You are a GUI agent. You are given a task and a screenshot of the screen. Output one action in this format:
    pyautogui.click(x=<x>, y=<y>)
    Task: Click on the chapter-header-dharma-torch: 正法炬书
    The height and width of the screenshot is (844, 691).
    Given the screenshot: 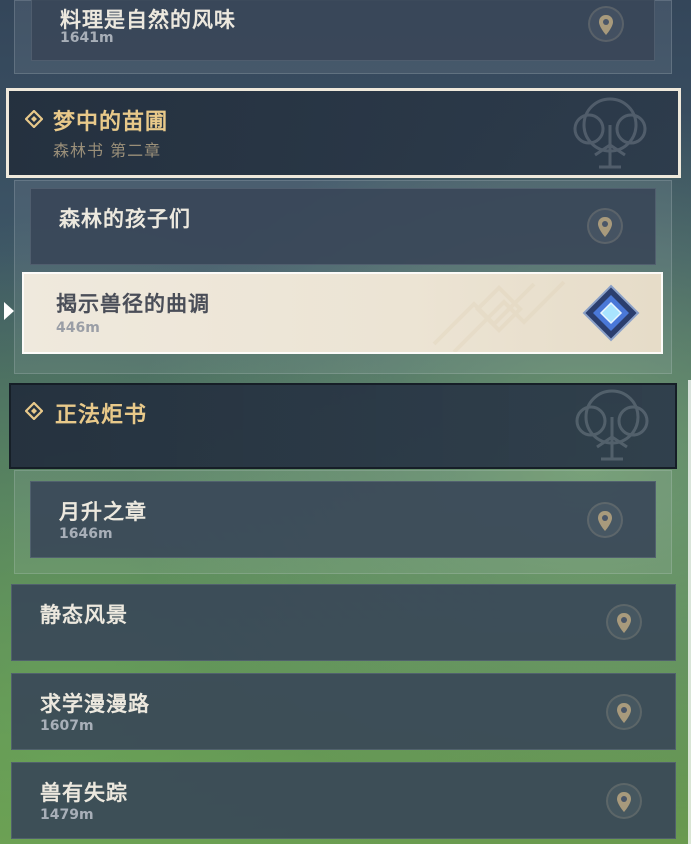 What is the action you would take?
    pyautogui.click(x=343, y=426)
    